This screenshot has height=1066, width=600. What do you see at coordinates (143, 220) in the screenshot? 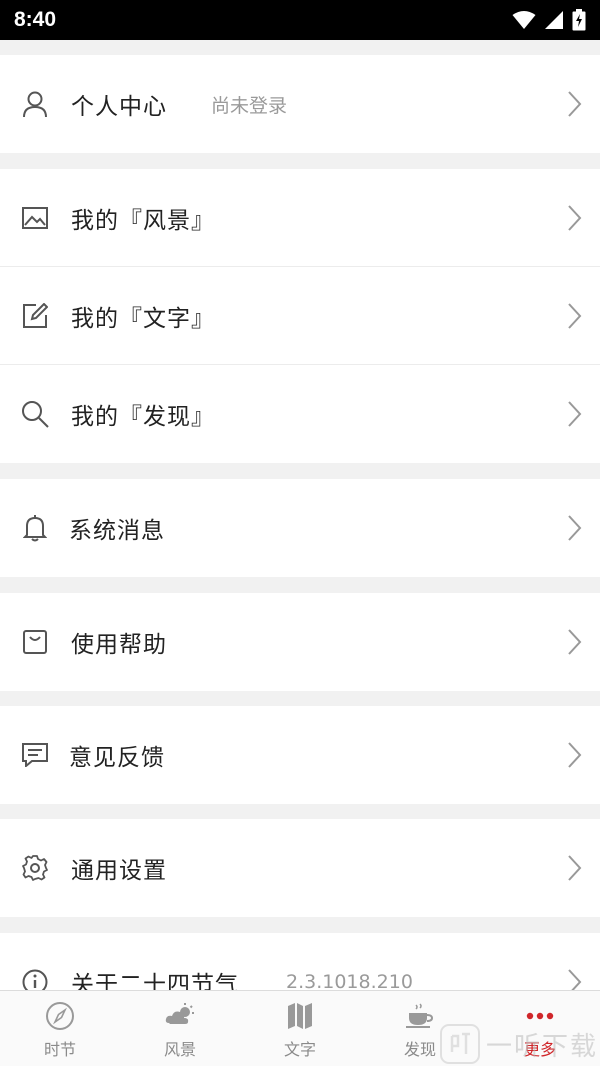
I see `my-scenery-label: 我的『风景』` at bounding box center [143, 220].